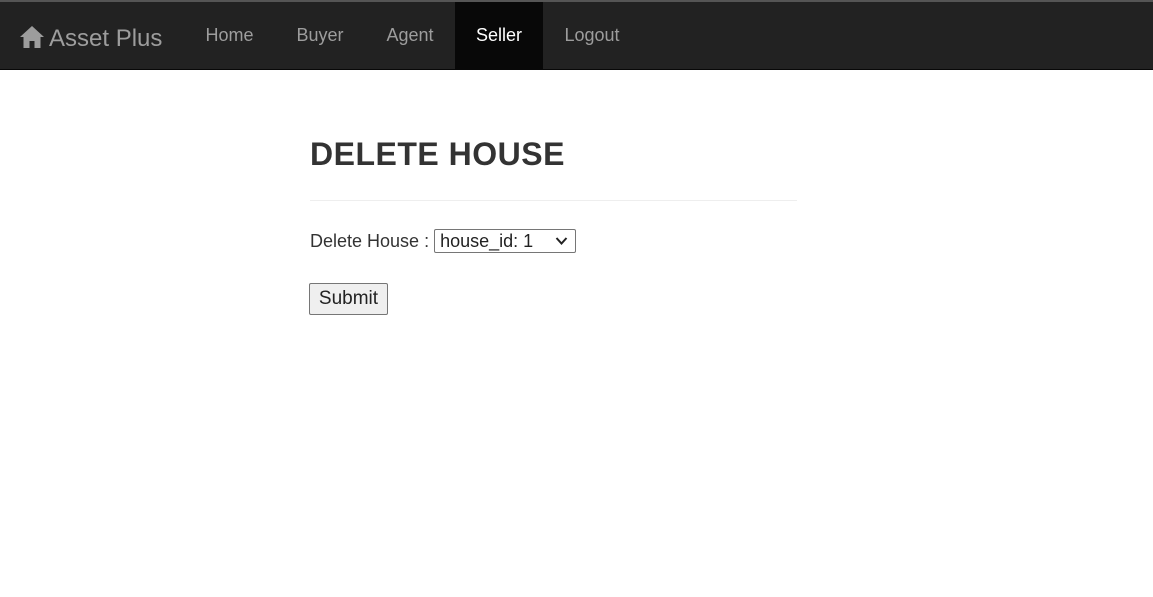 Image resolution: width=1153 pixels, height=597 pixels. Describe the element at coordinates (487, 241) in the screenshot. I see `house-id-select-value: house_id: 1` at that location.